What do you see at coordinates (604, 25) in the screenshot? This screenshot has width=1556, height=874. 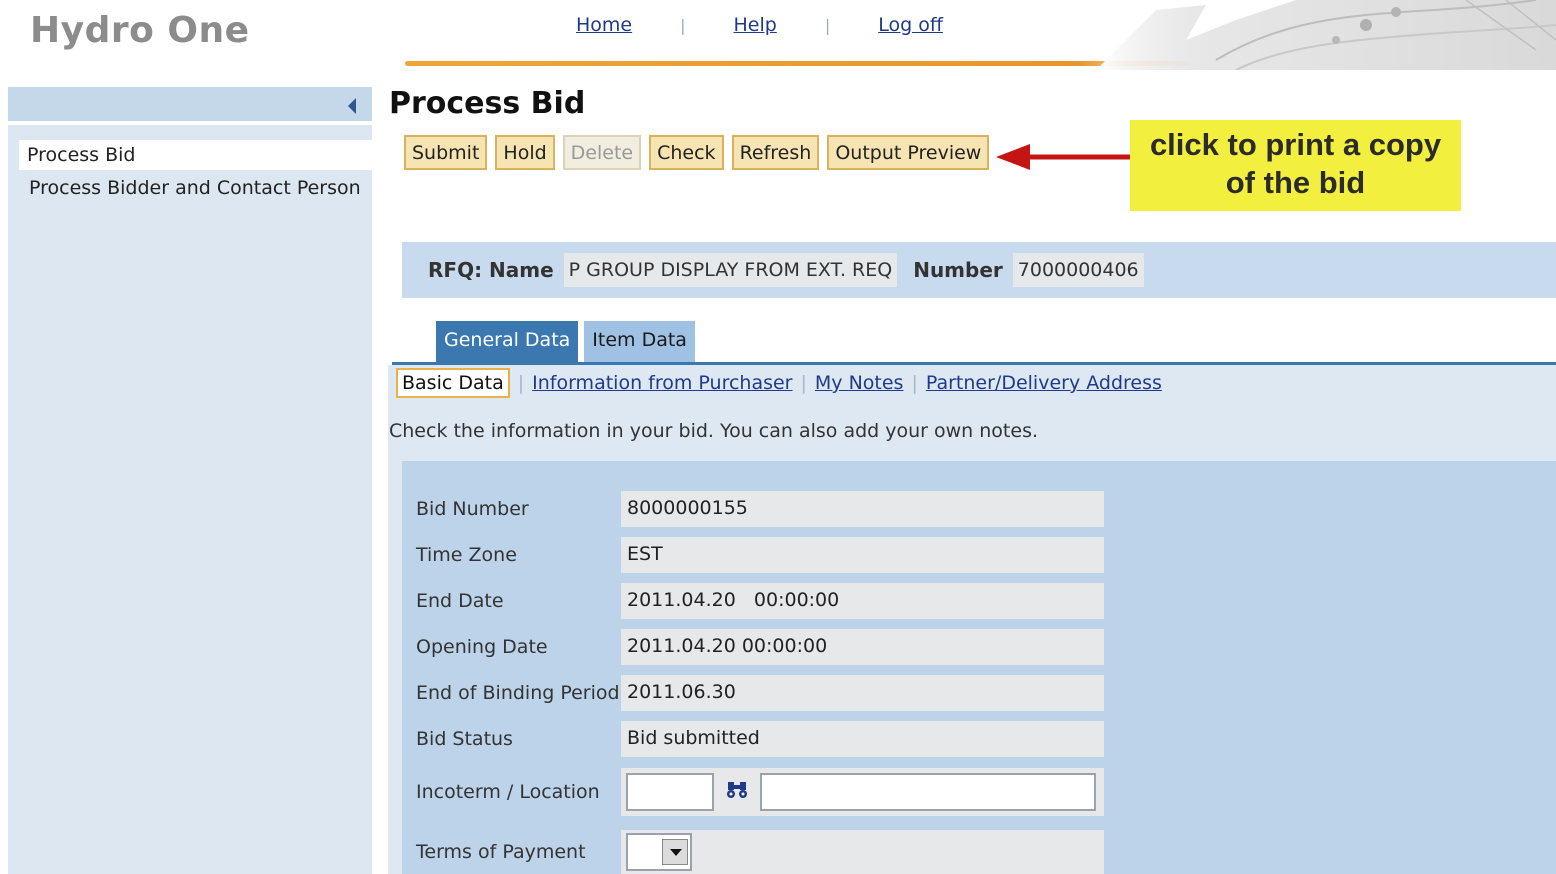 I see `home-link: Home` at bounding box center [604, 25].